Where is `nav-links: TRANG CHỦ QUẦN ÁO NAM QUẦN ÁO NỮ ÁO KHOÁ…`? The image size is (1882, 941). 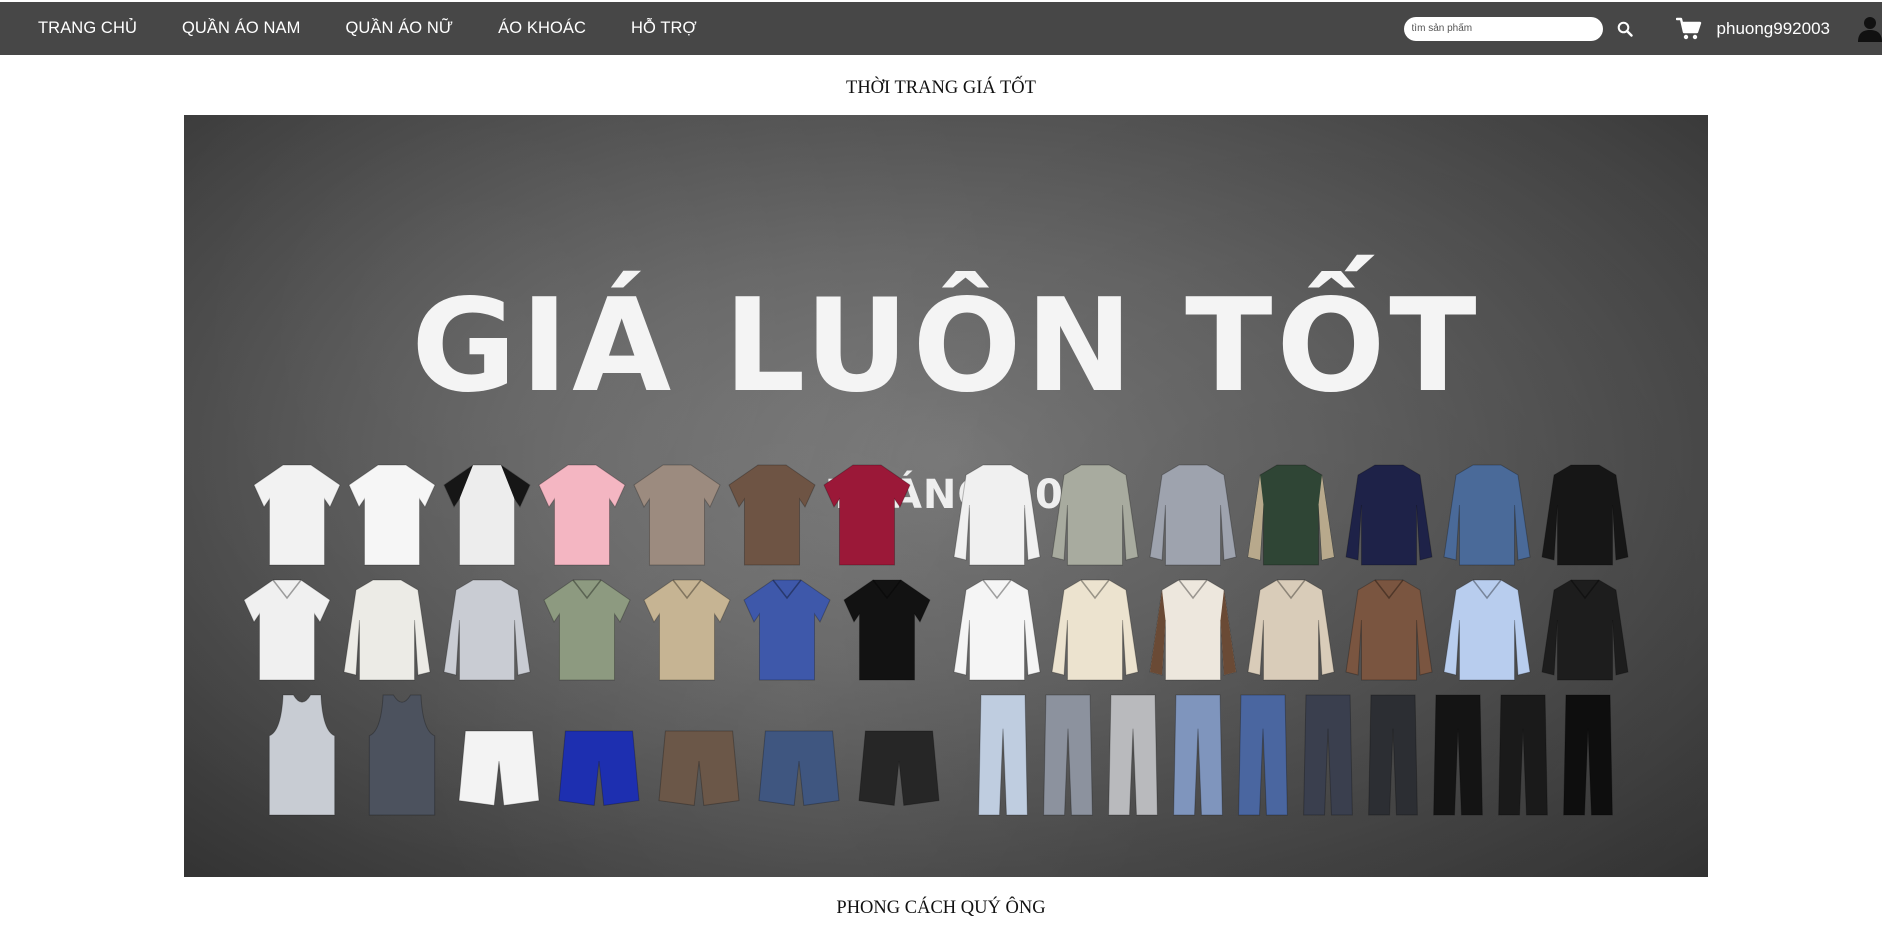 nav-links: TRANG CHỦ QUẦN ÁO NAM QUẦN ÁO NỮ ÁO KHOÁ… is located at coordinates (371, 28).